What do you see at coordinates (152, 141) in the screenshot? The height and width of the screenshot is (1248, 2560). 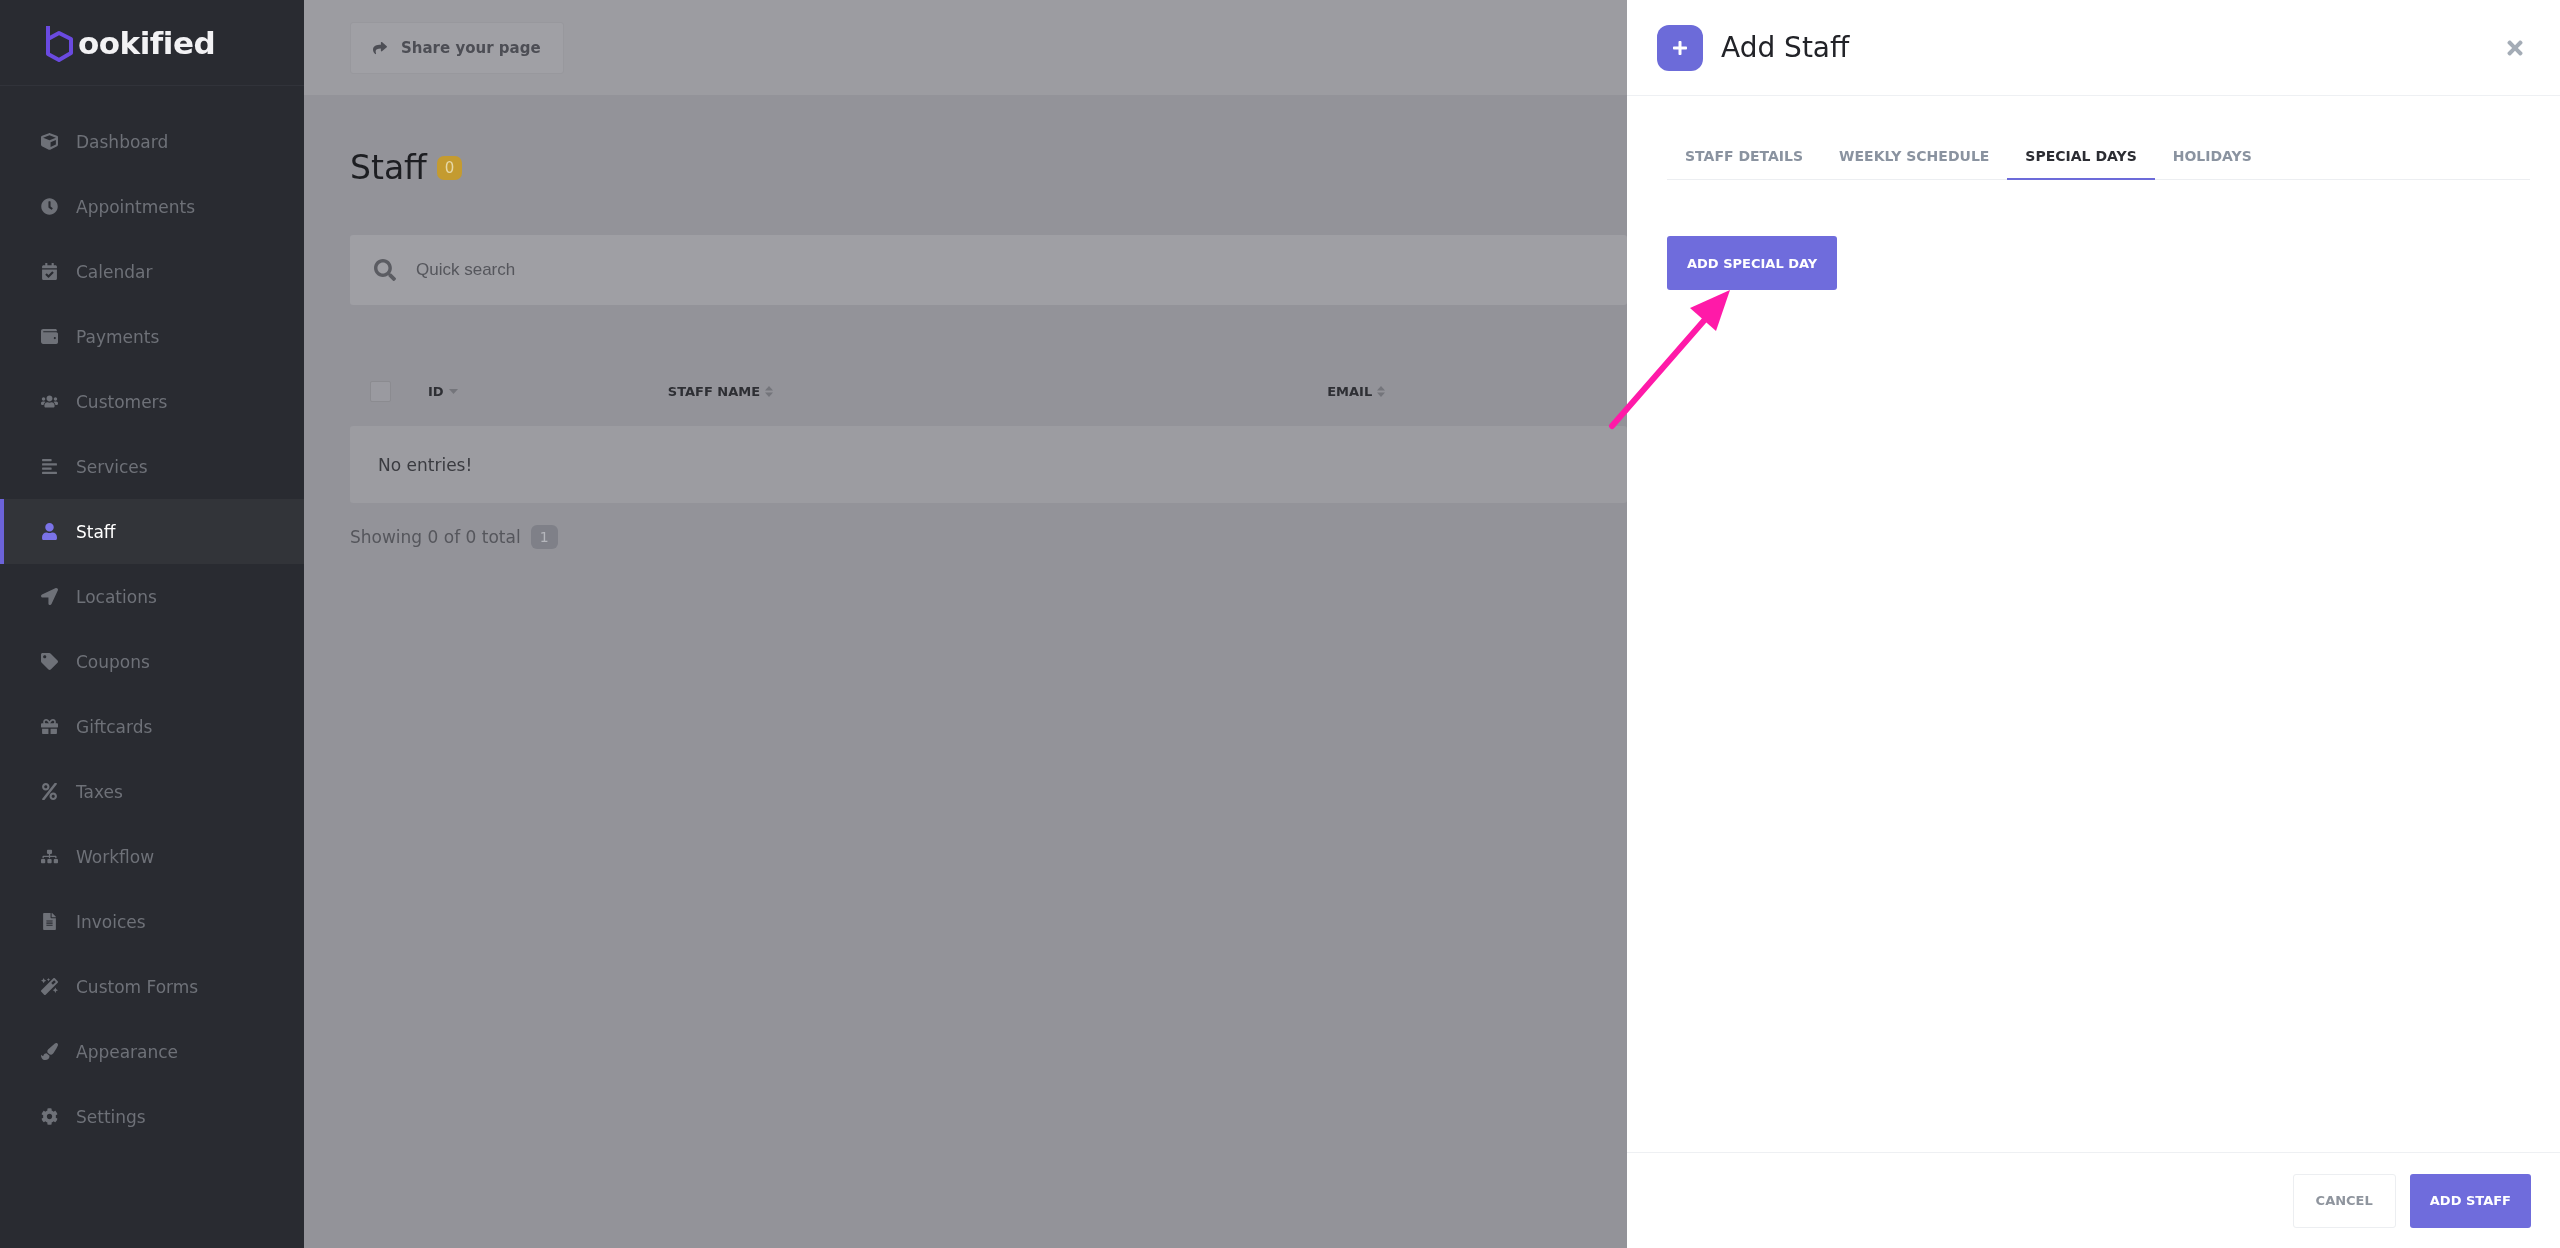 I see `sidebar-item: Dashboard` at bounding box center [152, 141].